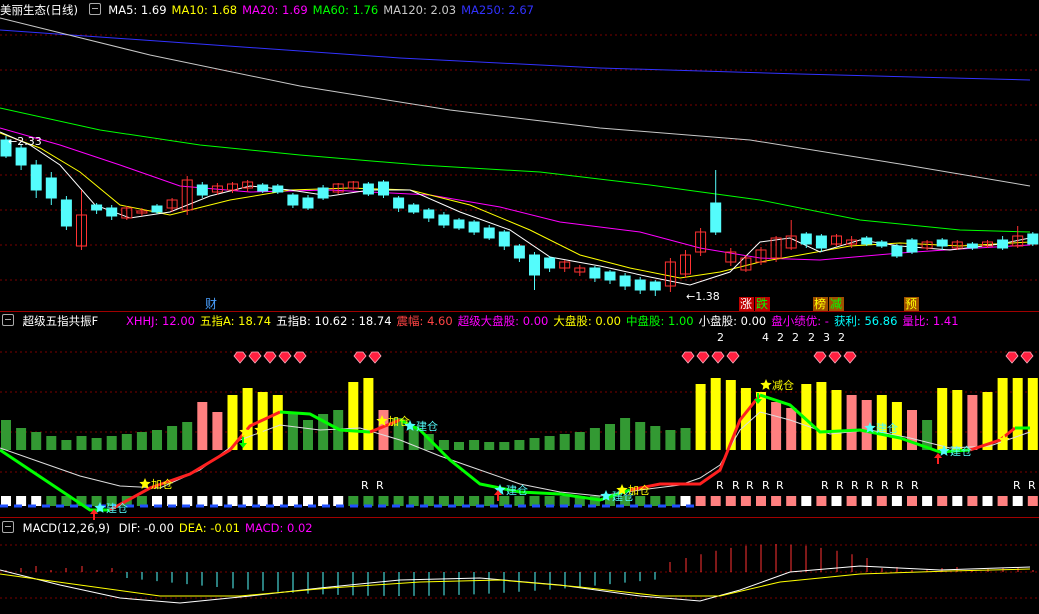  I want to click on jiancang-signal-label-5: 建仓, so click(427, 426).